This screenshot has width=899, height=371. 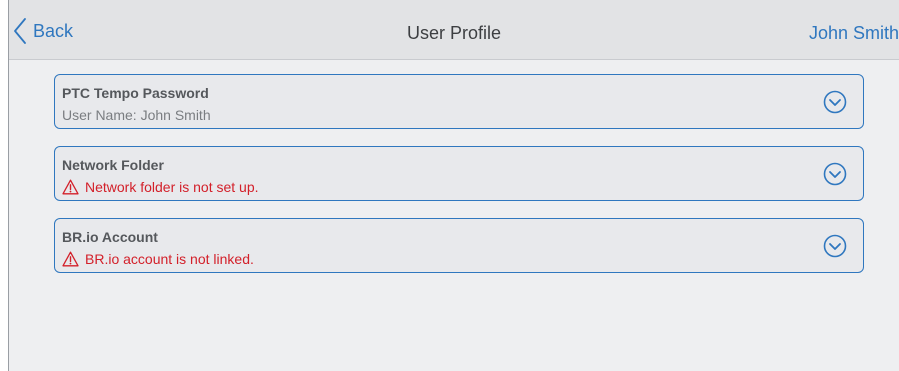 I want to click on card-subtitle: BR.io account is not linked., so click(x=158, y=259).